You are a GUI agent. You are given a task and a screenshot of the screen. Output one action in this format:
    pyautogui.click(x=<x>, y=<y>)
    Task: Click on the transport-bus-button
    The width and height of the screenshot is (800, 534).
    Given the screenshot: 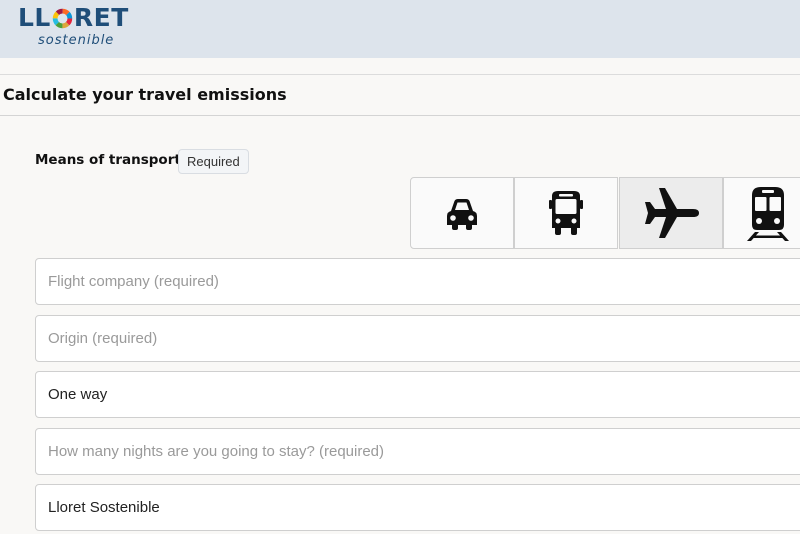 What is the action you would take?
    pyautogui.click(x=566, y=213)
    